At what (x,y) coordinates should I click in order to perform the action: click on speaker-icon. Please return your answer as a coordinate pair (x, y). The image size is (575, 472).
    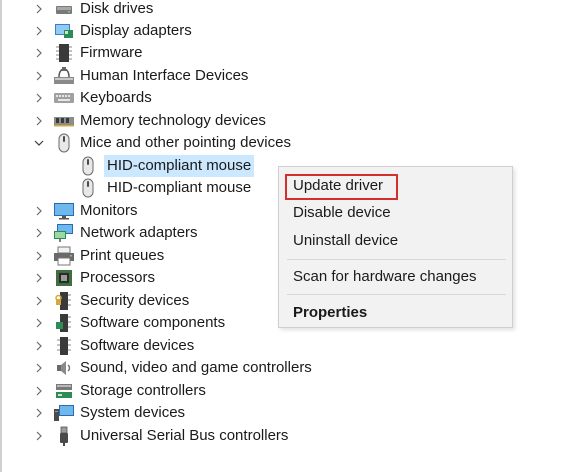
    Looking at the image, I should click on (64, 368).